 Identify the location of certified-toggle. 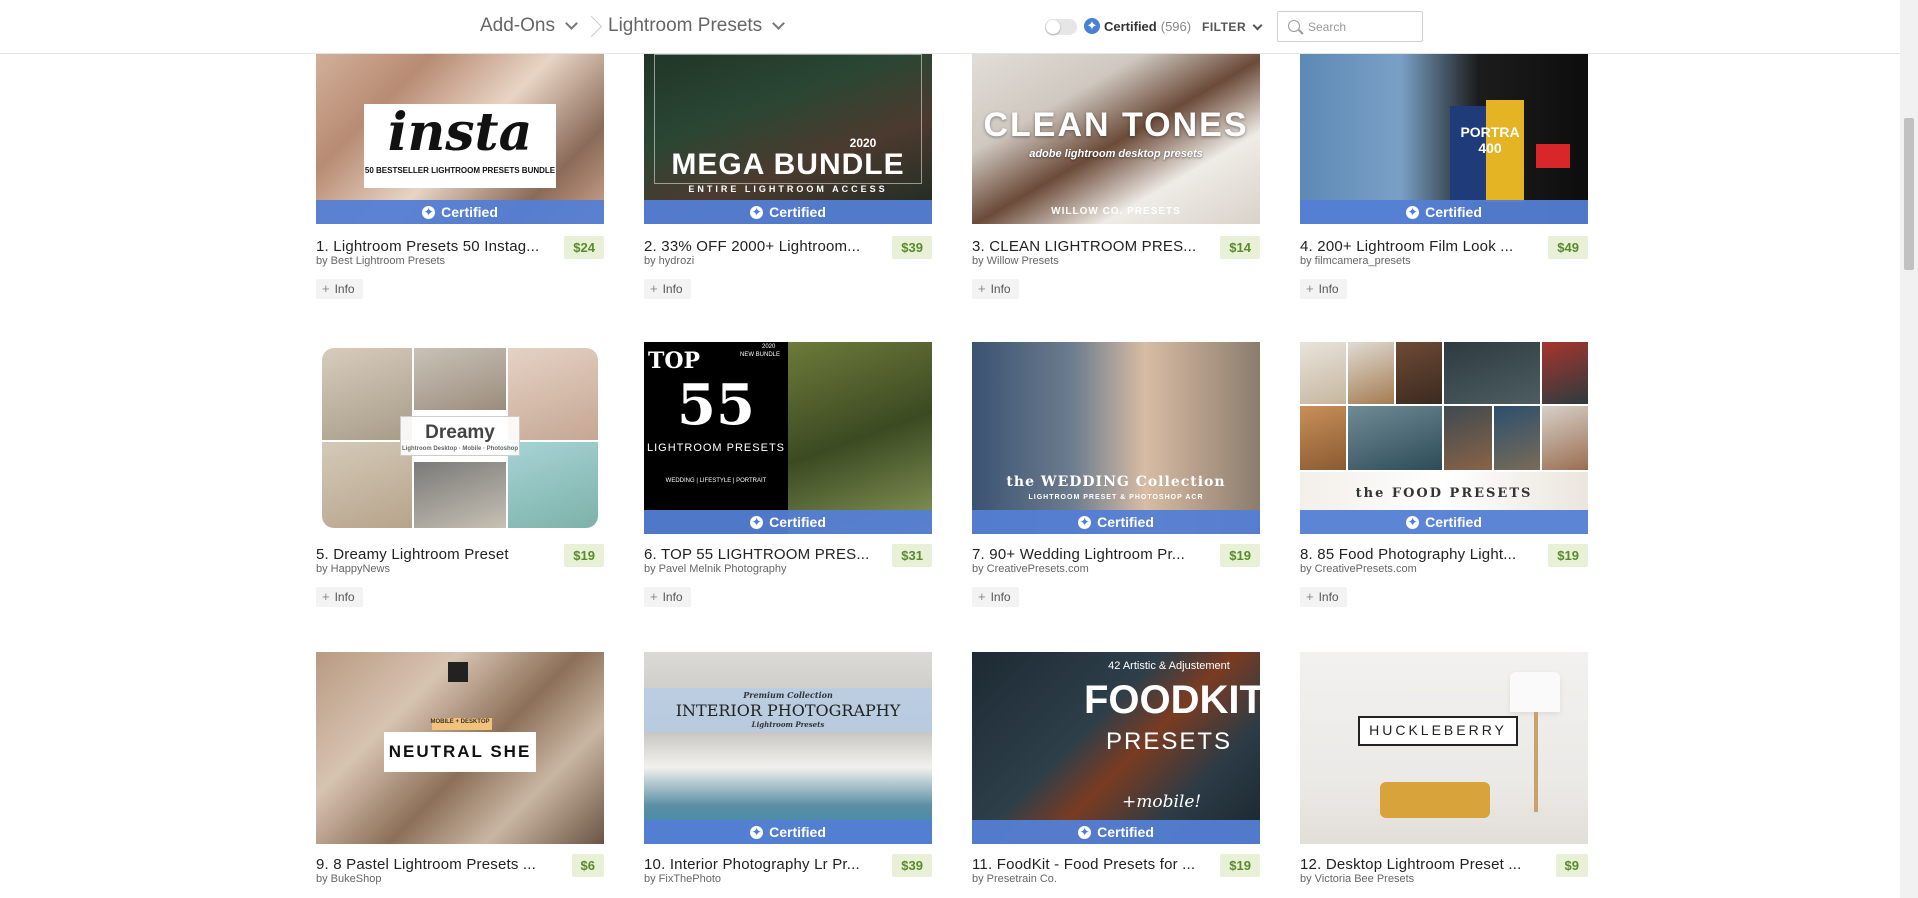
(1061, 27).